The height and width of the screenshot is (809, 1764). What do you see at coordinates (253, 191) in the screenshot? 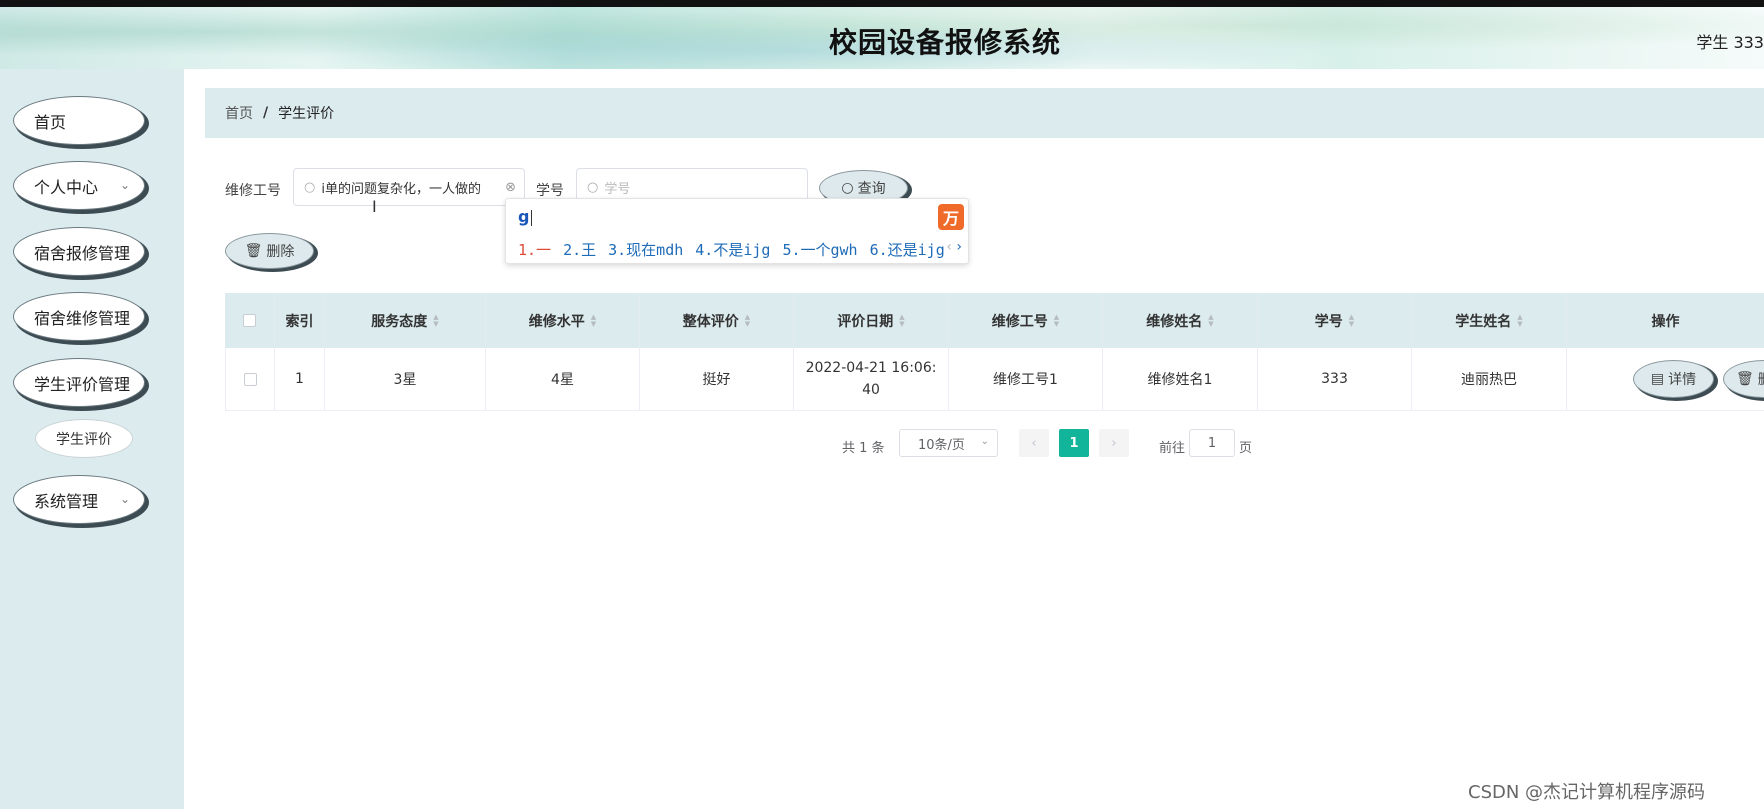
I see `worker-id-label: 维修工号` at bounding box center [253, 191].